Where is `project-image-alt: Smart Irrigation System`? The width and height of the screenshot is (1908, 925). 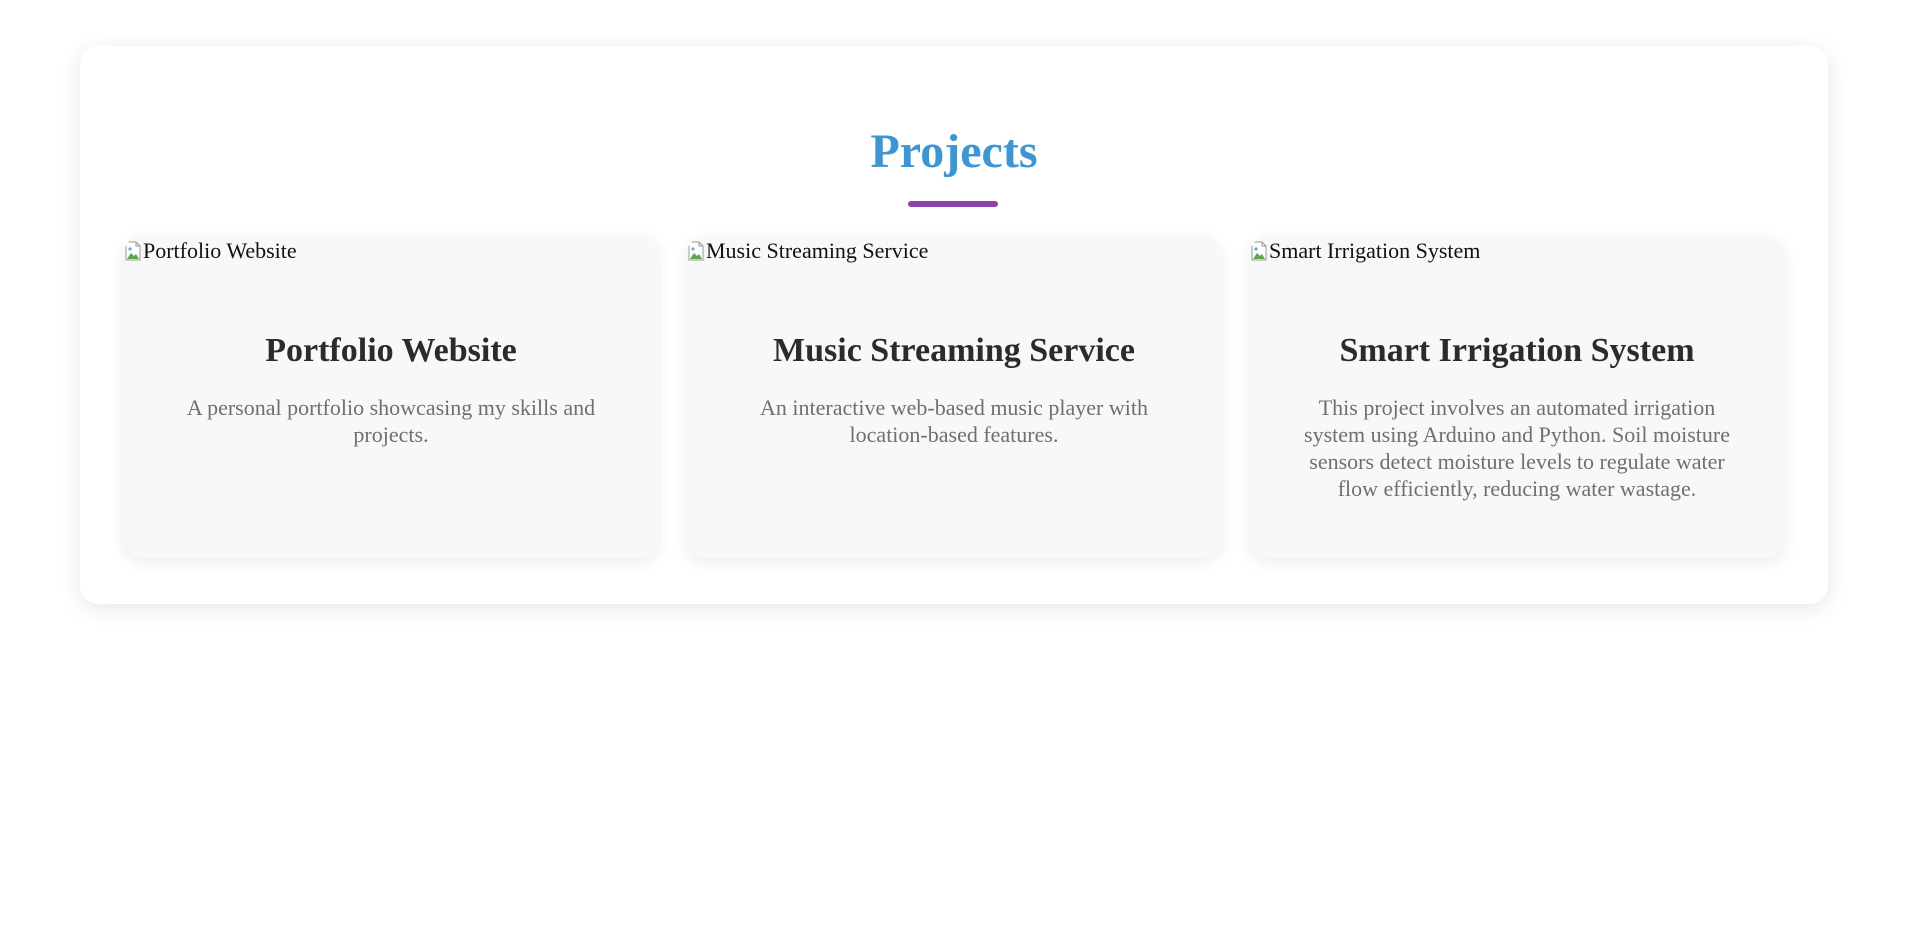 project-image-alt: Smart Irrigation System is located at coordinates (1375, 250).